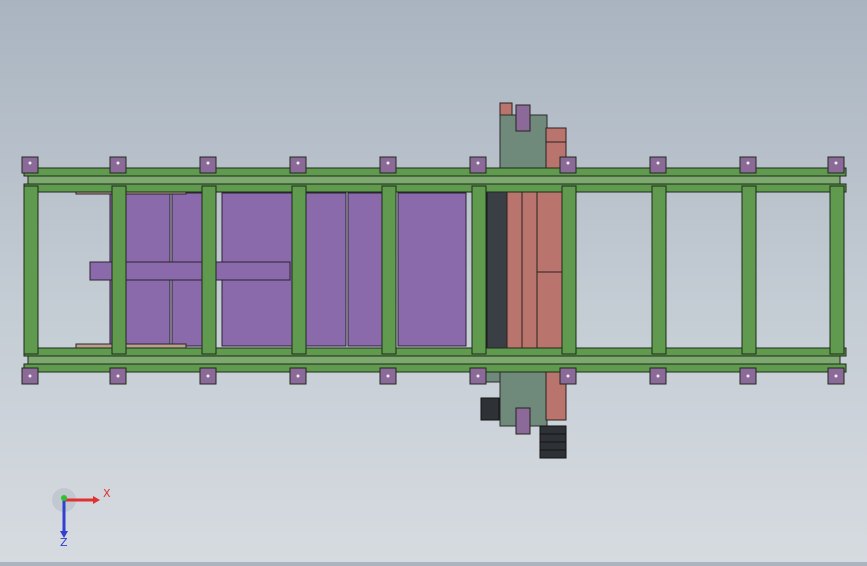 The width and height of the screenshot is (867, 566). I want to click on top-rail-inner, so click(435, 188).